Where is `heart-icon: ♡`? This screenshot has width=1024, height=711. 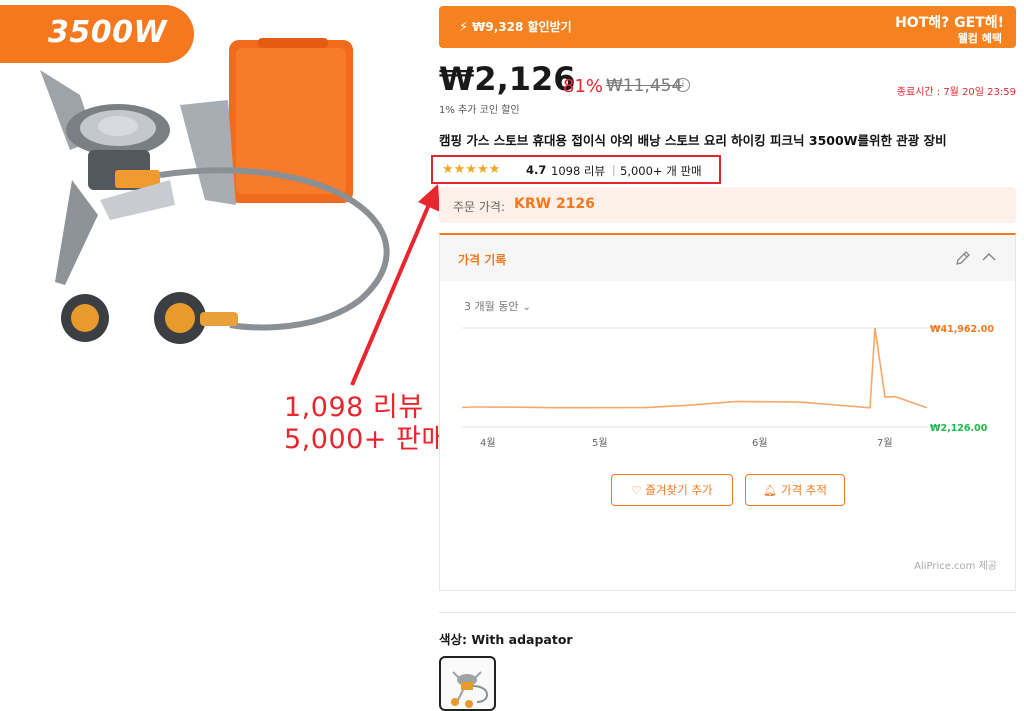 heart-icon: ♡ is located at coordinates (636, 490).